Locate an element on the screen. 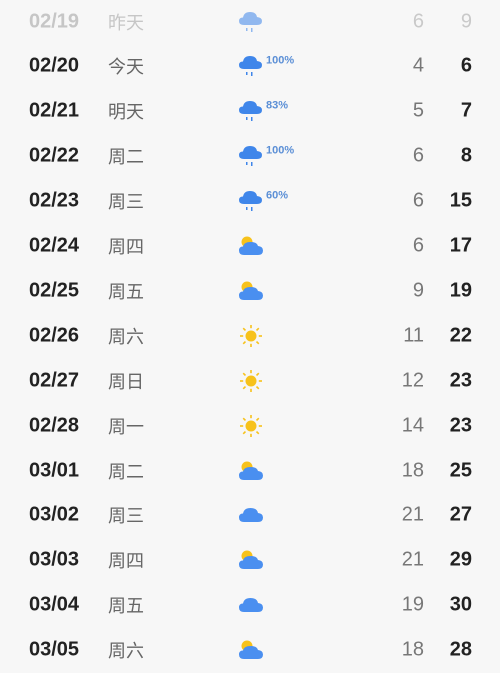 This screenshot has height=673, width=500. date-label: 02/25 is located at coordinates (54, 290).